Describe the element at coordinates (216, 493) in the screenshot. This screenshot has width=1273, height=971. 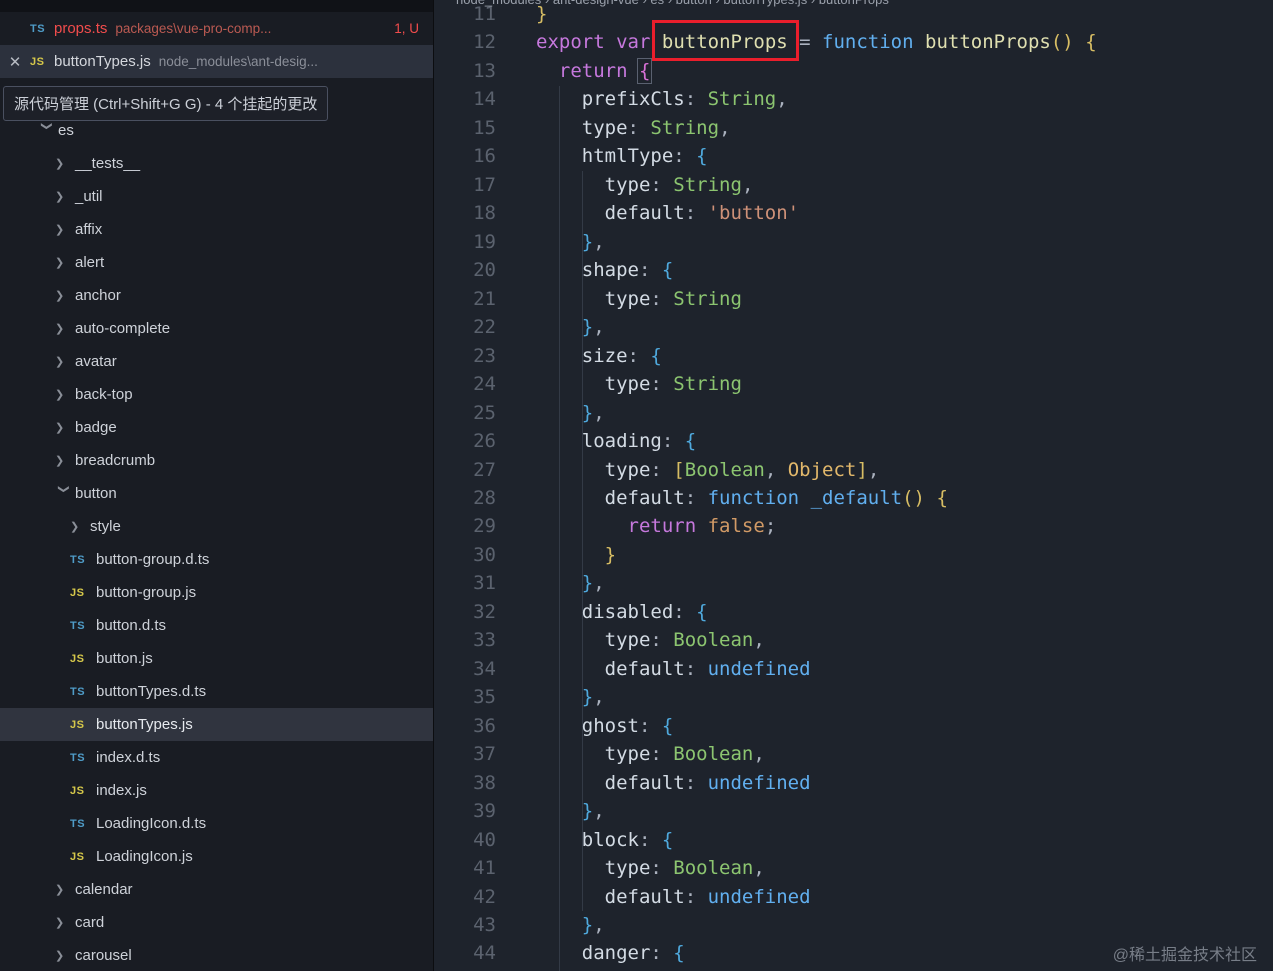
I see `tree-item-button: ❯ button` at that location.